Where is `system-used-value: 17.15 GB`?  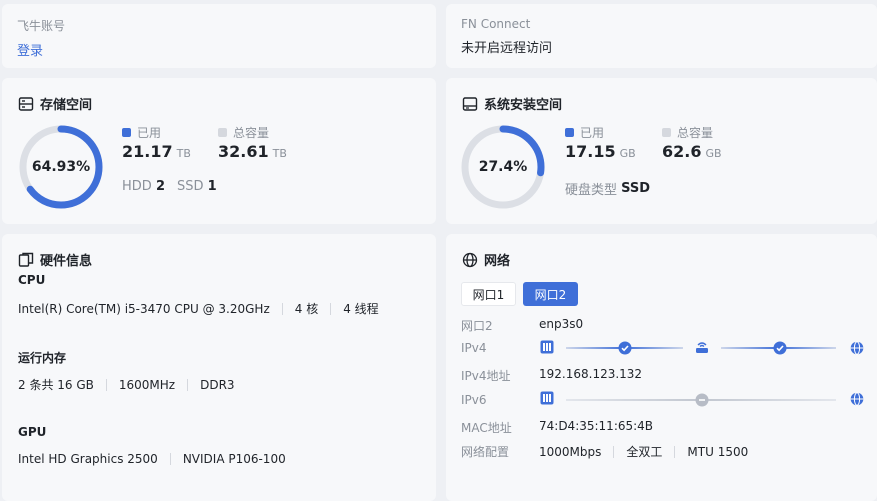 system-used-value: 17.15 GB is located at coordinates (600, 151).